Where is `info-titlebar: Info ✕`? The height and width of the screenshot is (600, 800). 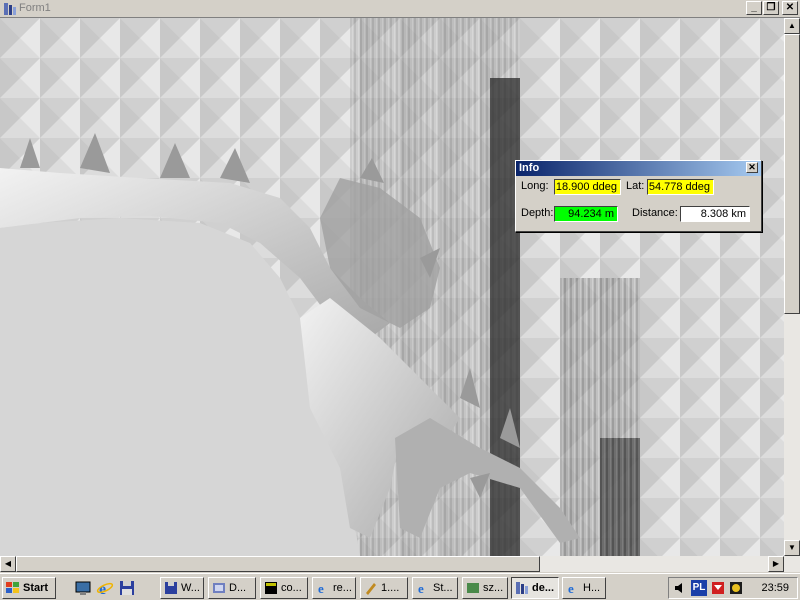
info-titlebar: Info ✕ is located at coordinates (638, 168).